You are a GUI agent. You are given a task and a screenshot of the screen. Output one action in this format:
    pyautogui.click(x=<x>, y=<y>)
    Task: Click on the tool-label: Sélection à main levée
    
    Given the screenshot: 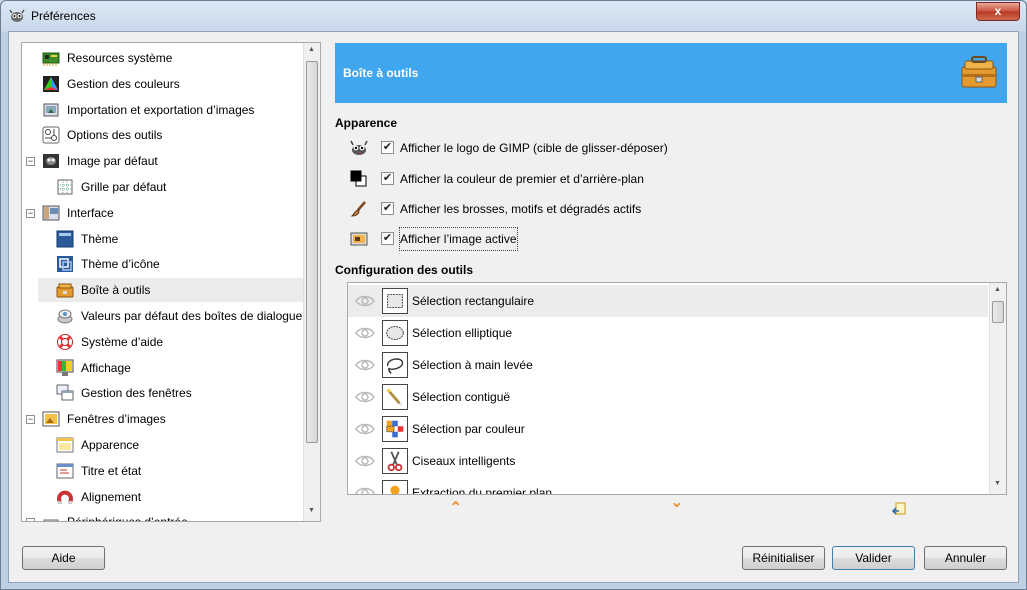 What is the action you would take?
    pyautogui.click(x=472, y=365)
    